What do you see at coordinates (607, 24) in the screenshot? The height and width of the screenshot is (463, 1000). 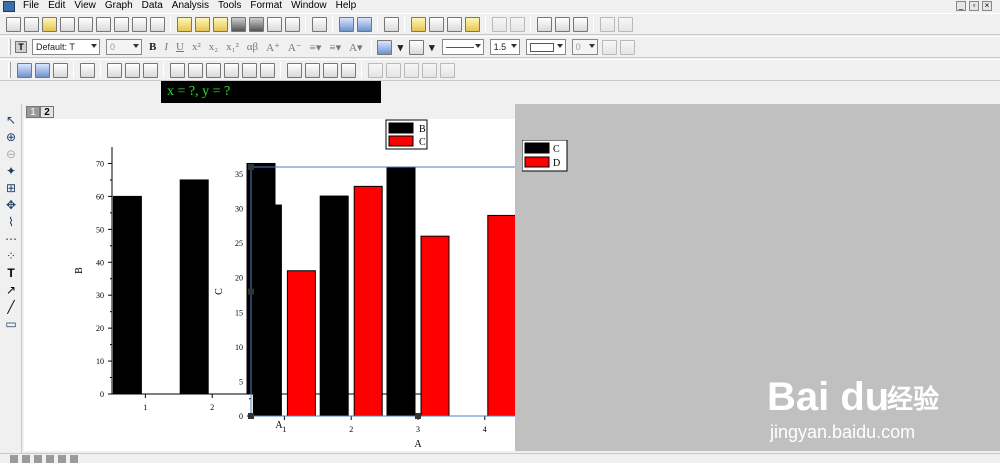 I see `add-new-columns-icon` at bounding box center [607, 24].